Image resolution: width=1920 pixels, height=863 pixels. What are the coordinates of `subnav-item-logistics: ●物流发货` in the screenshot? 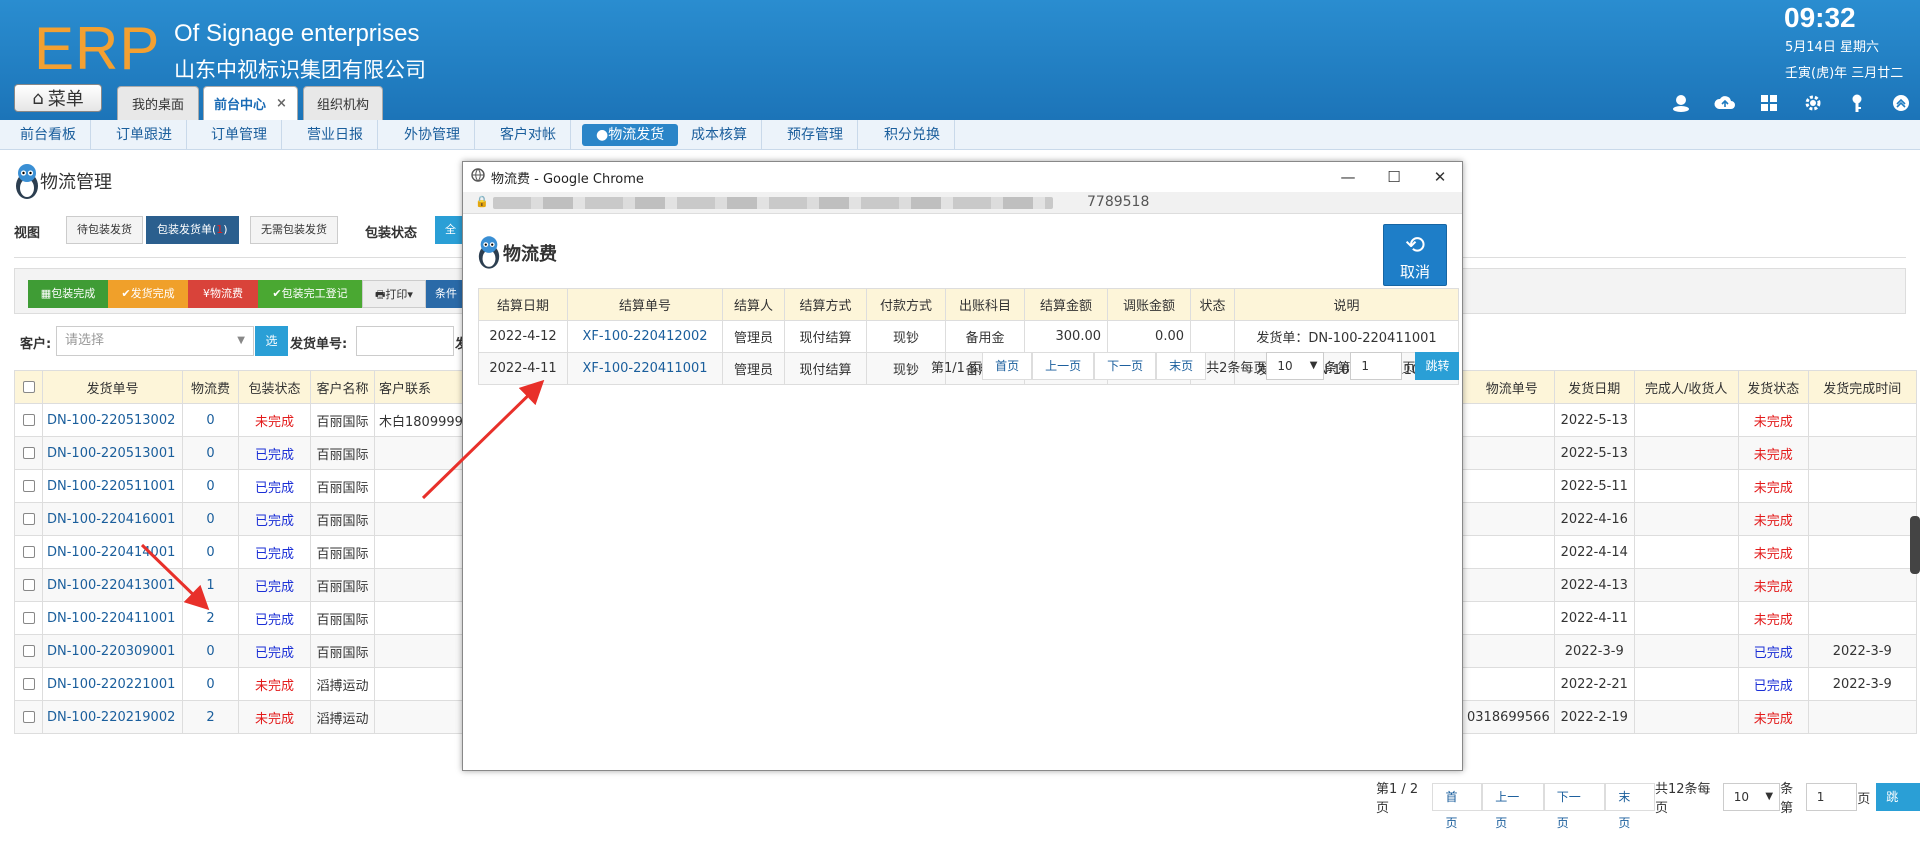 It's located at (630, 135).